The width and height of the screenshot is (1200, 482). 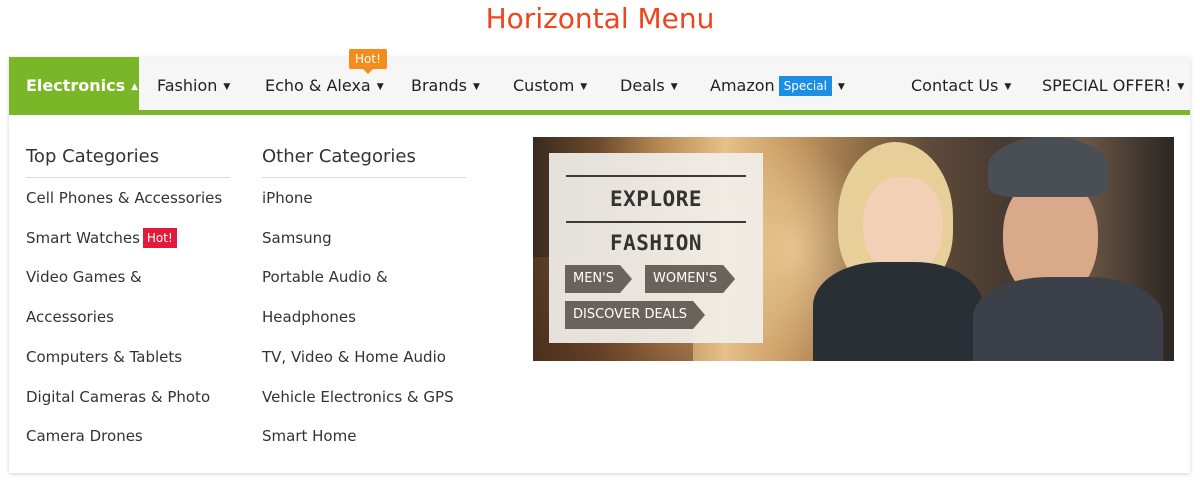 I want to click on discover-deals-tag: DISCOVER DEALS, so click(x=635, y=315).